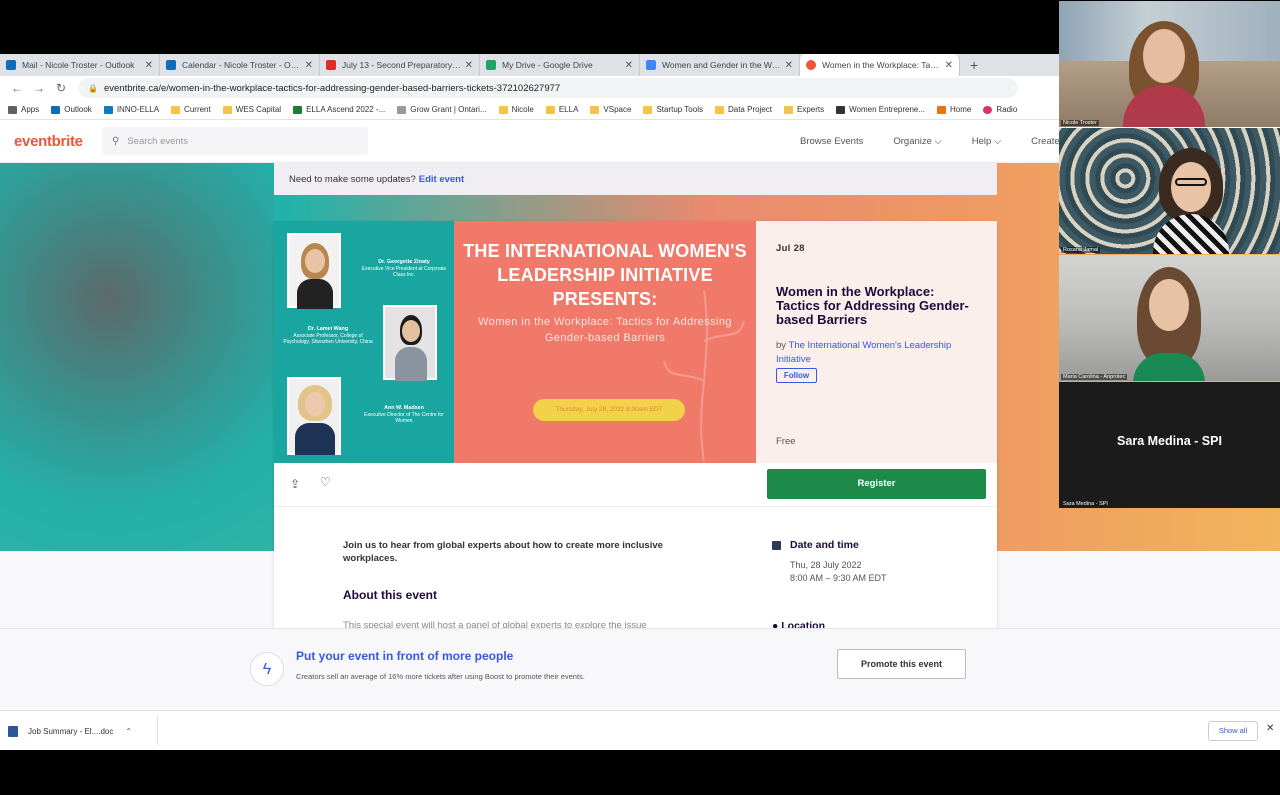 The image size is (1280, 795). Describe the element at coordinates (635, 179) in the screenshot. I see `edit-notice: Need to make some updates? Edit event` at that location.